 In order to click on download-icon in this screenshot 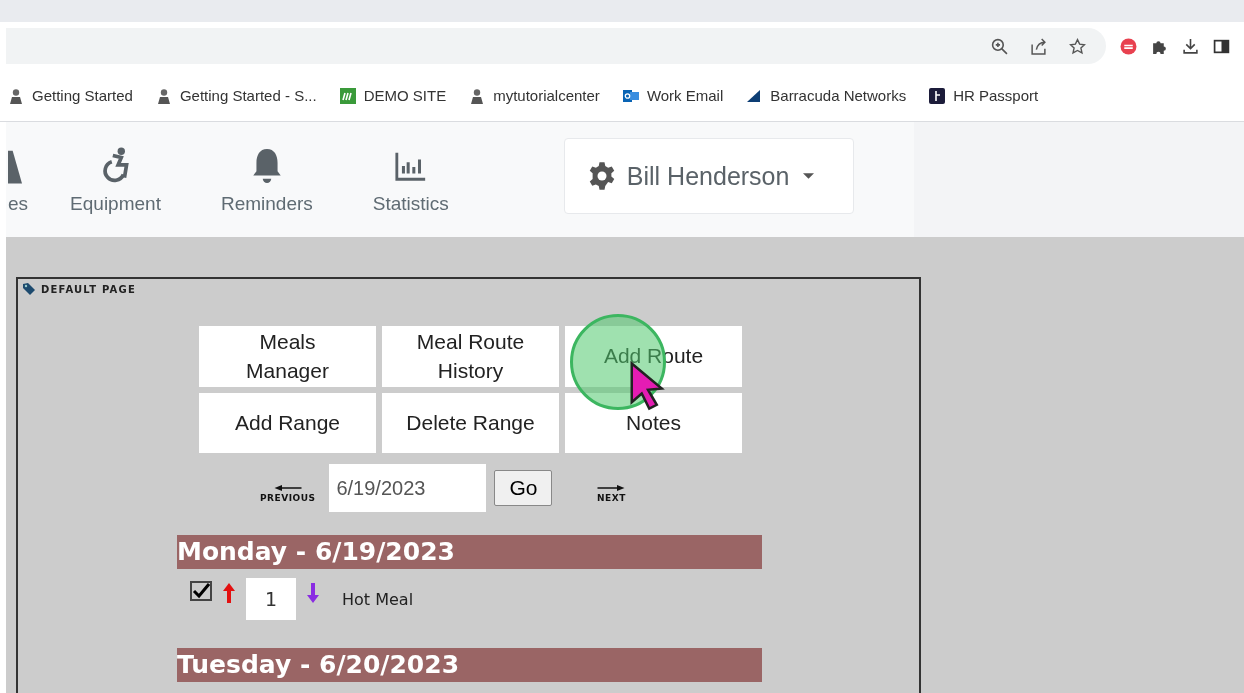, I will do `click(1190, 46)`.